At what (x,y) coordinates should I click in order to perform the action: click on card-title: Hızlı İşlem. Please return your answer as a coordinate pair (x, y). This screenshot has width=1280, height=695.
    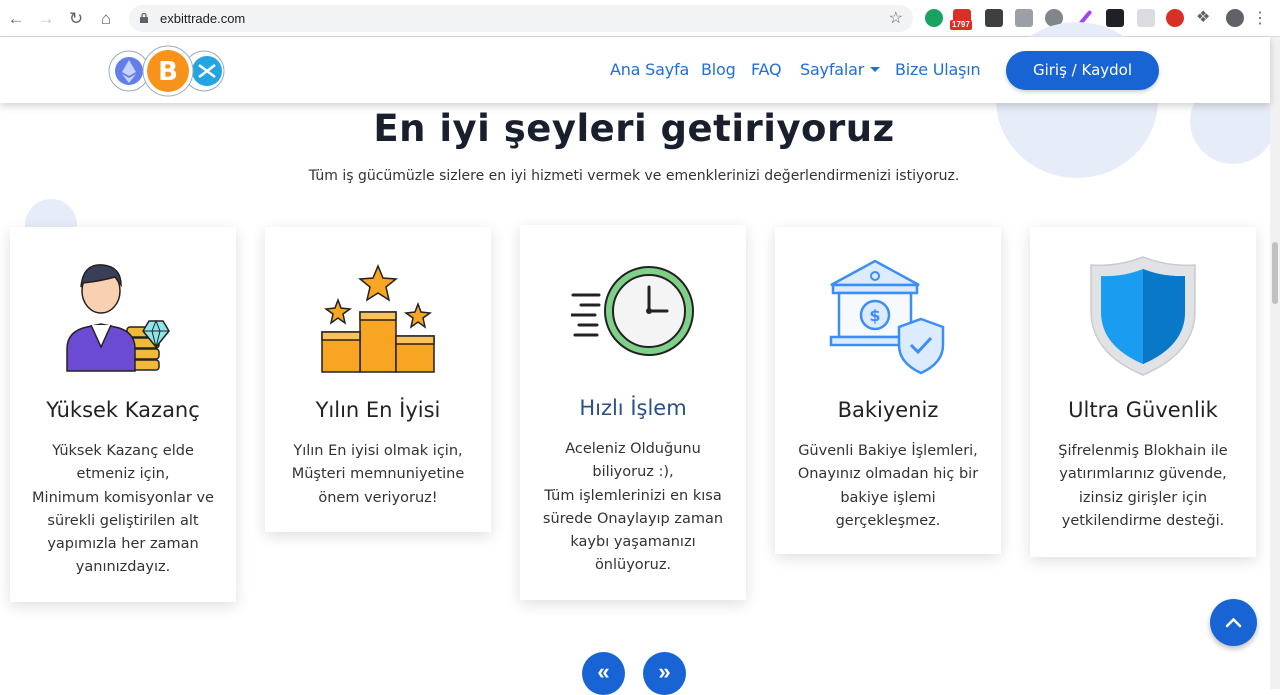
    Looking at the image, I should click on (633, 408).